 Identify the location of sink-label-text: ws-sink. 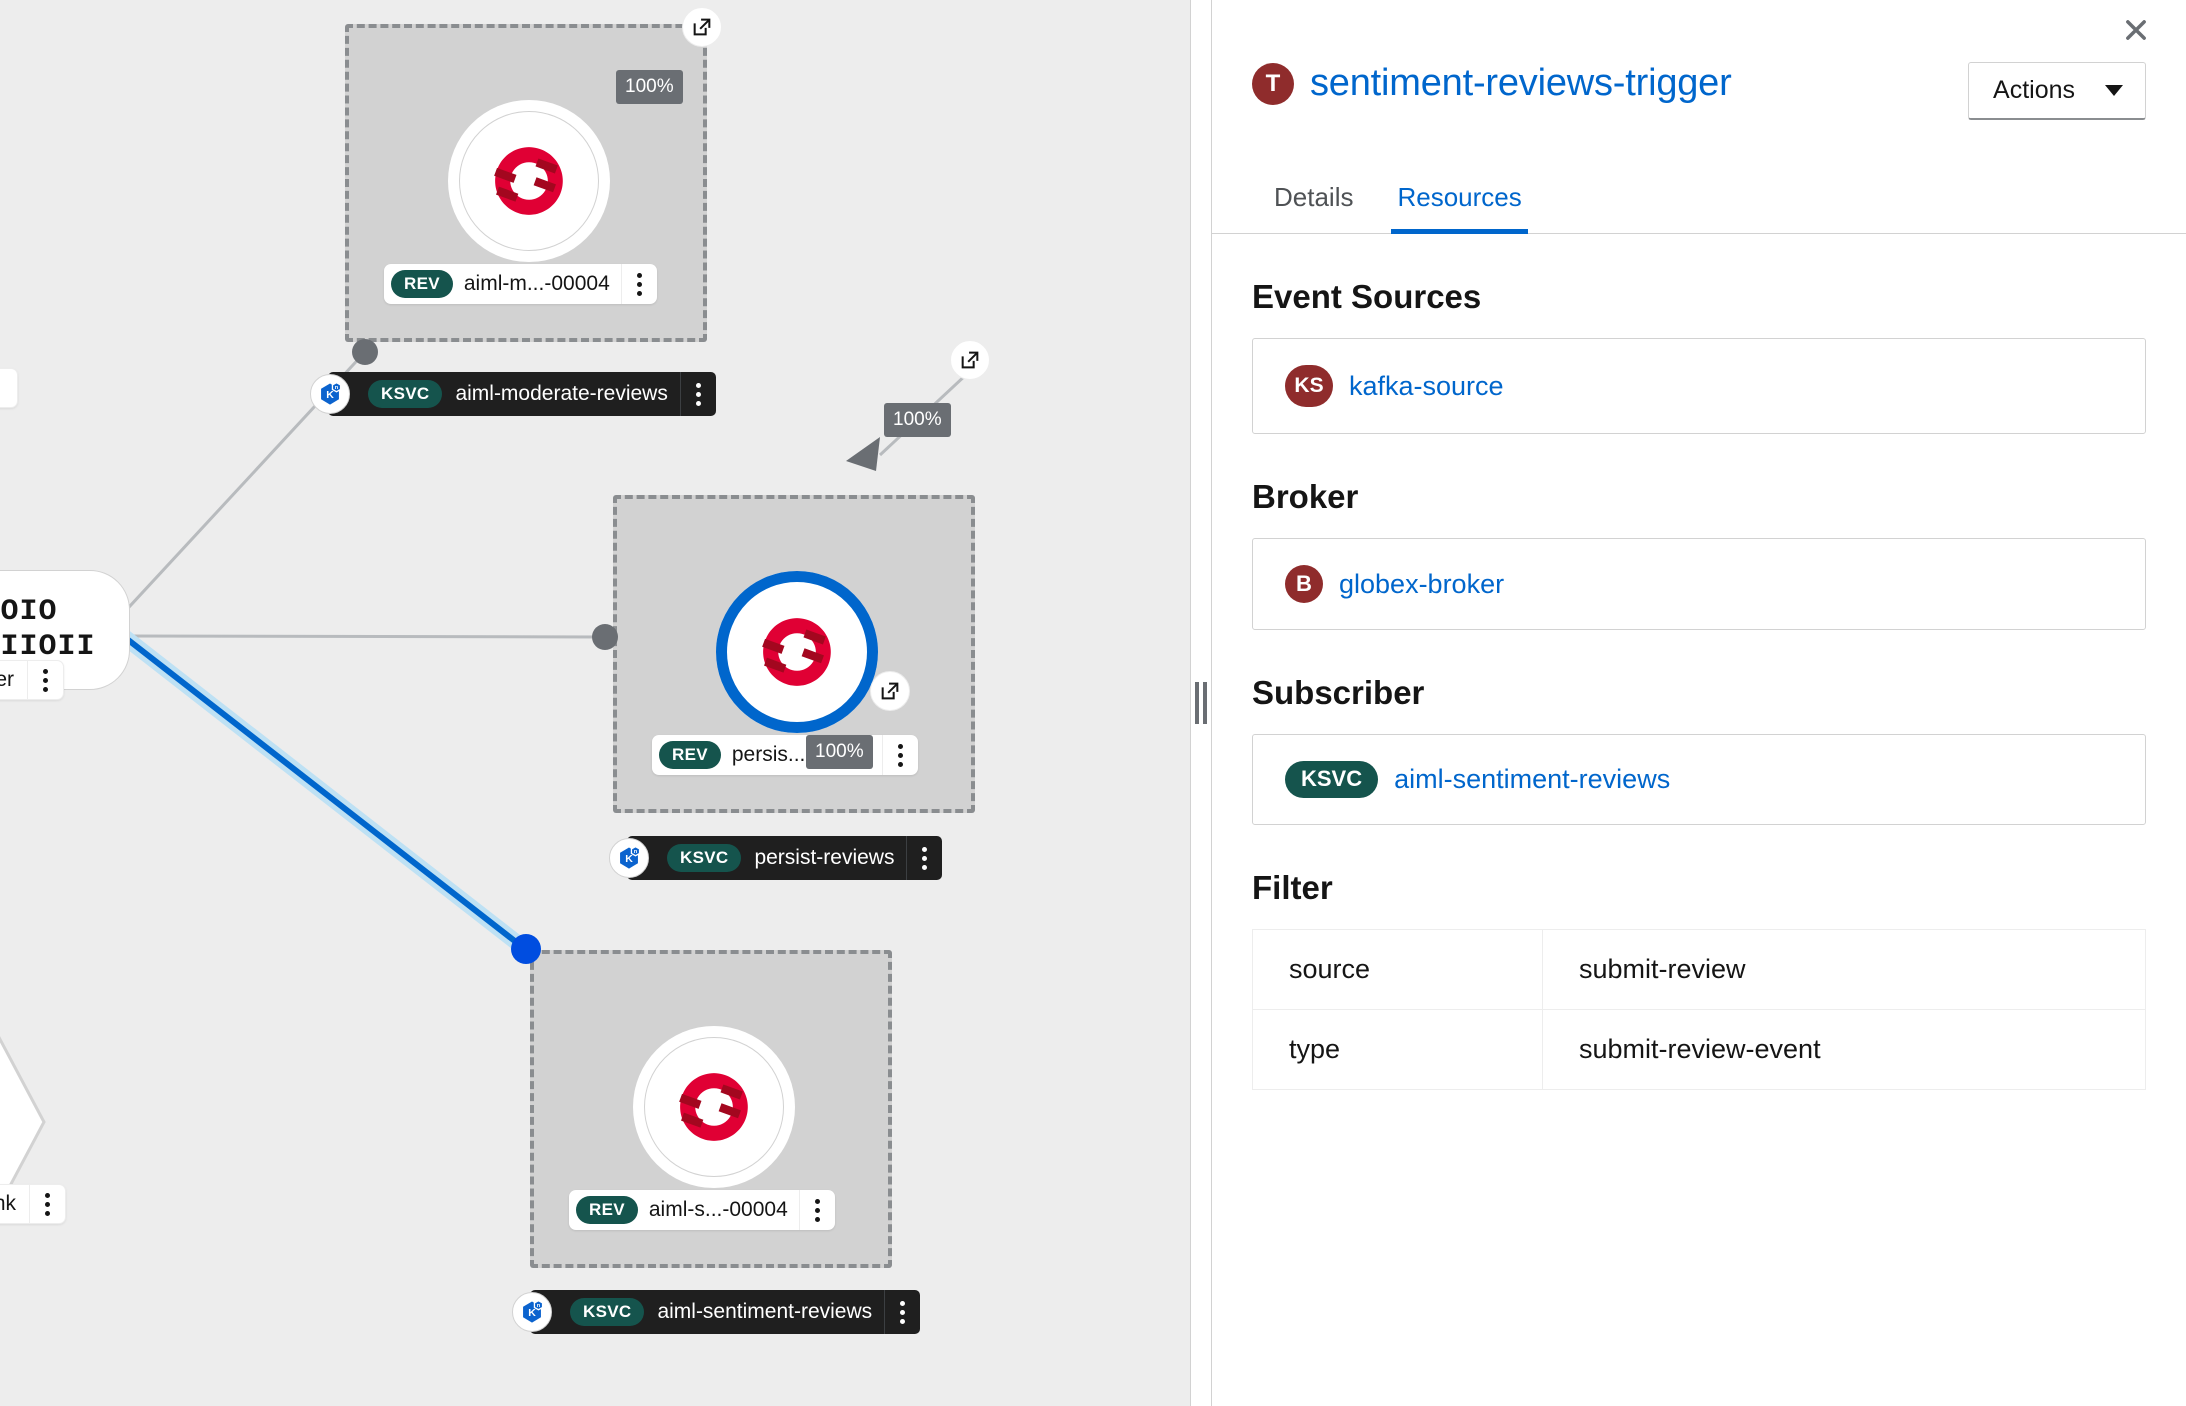
(8, 1203).